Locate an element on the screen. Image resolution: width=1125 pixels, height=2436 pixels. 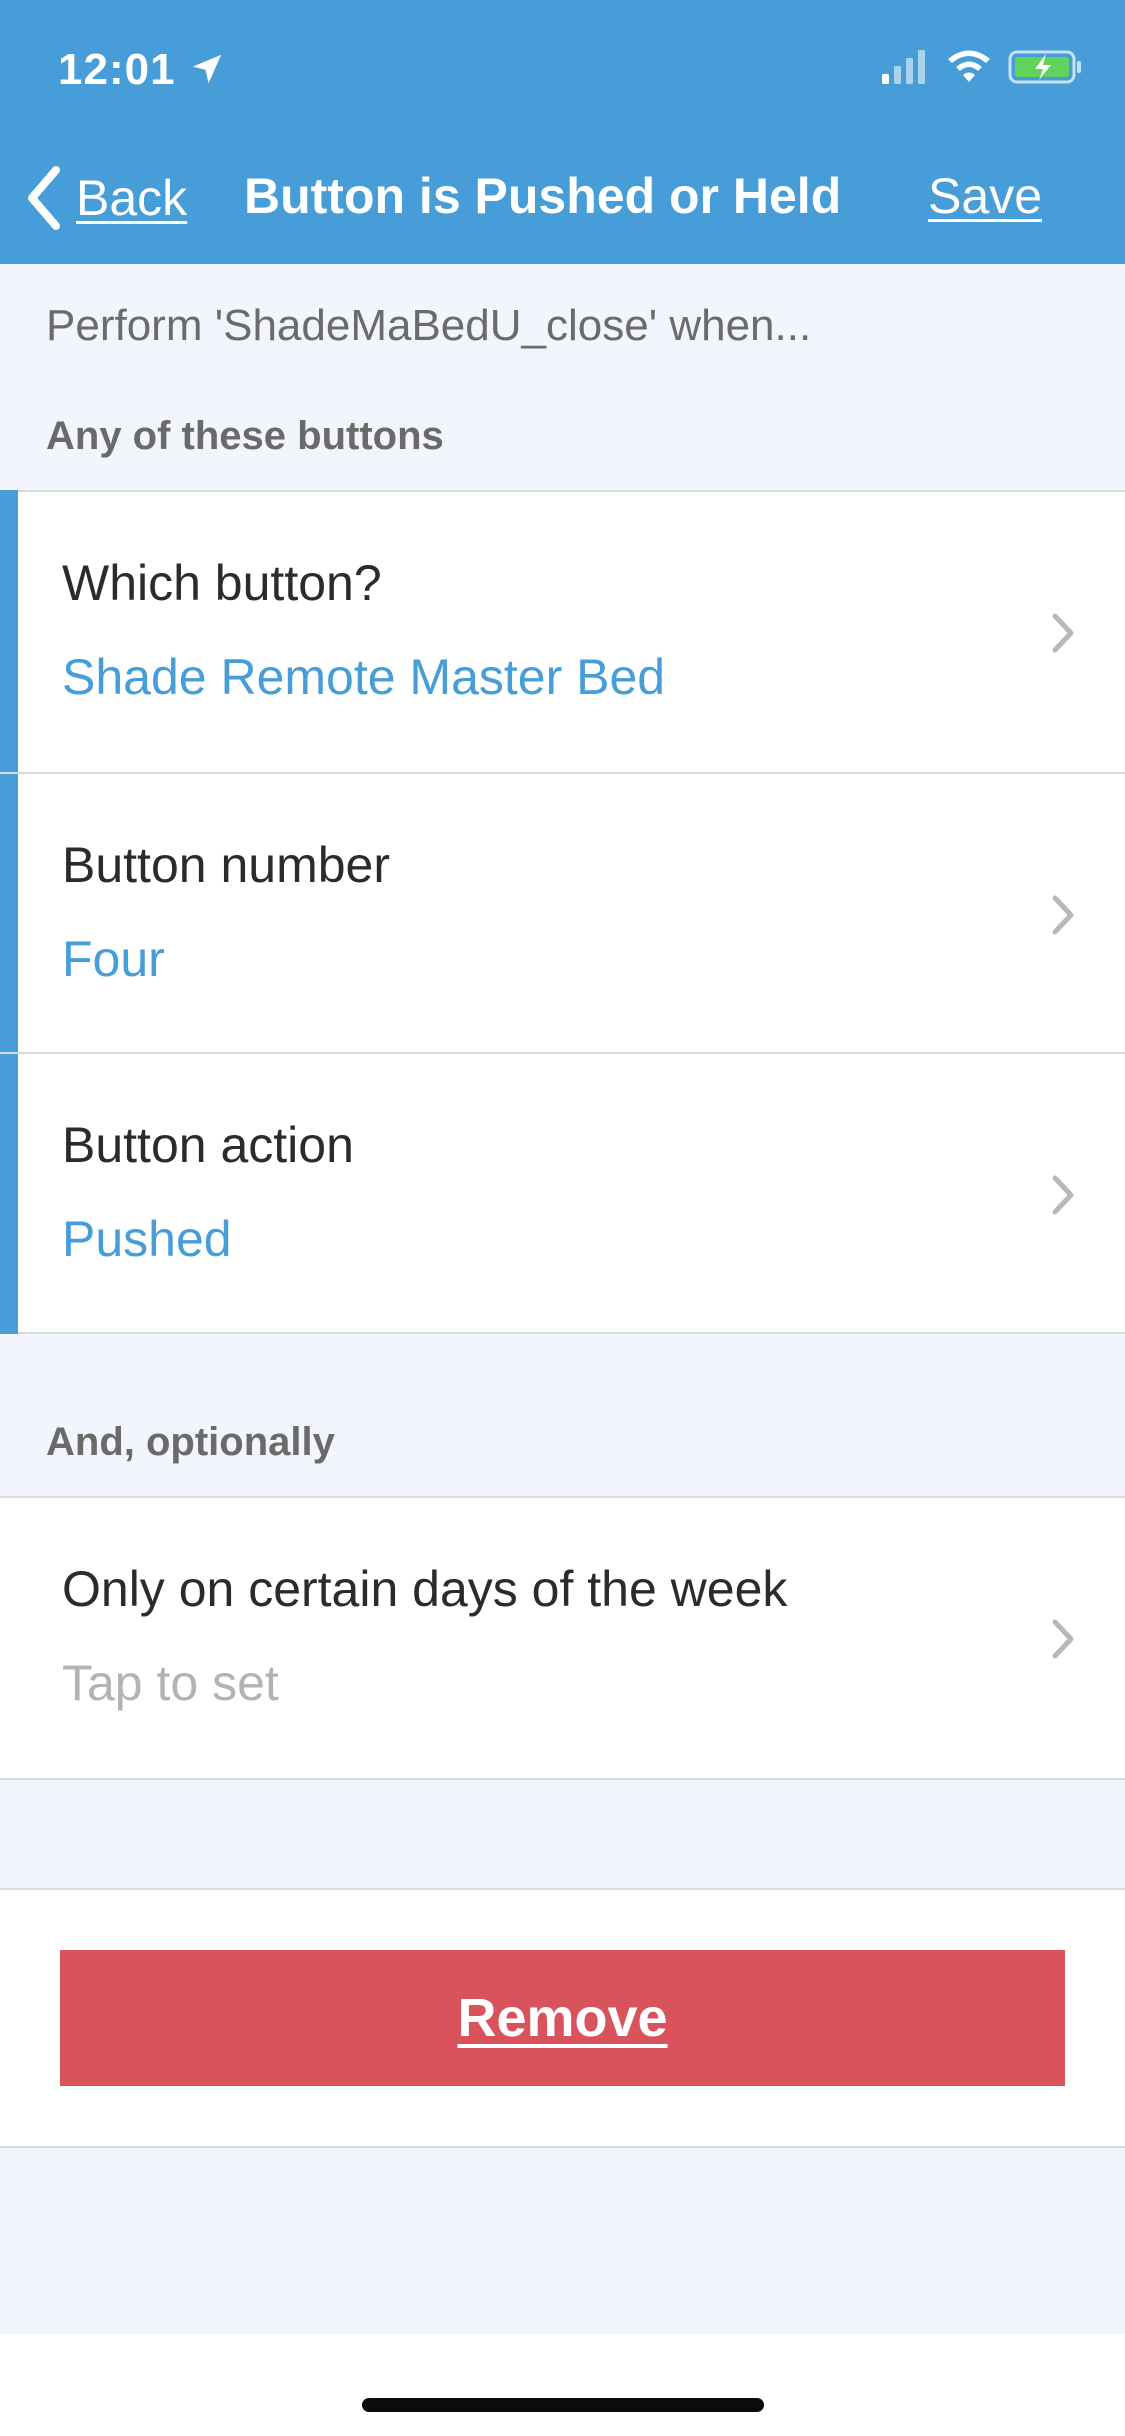
home-indicator is located at coordinates (563, 2405).